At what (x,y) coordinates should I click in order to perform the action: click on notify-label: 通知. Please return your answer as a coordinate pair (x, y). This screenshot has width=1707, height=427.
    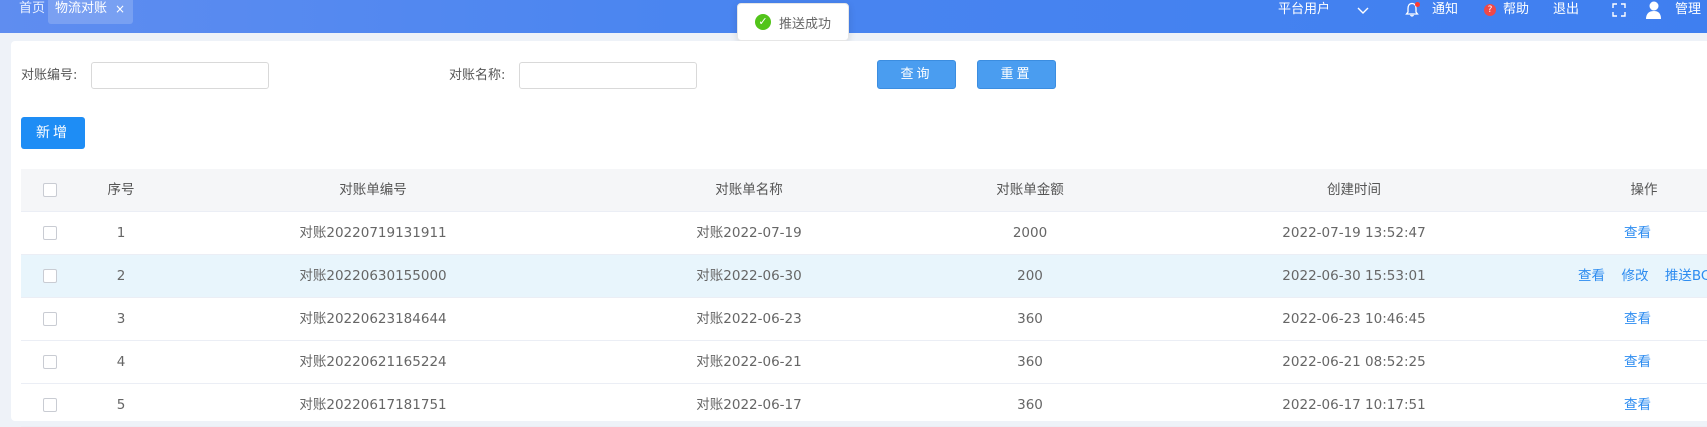
    Looking at the image, I should click on (1445, 9).